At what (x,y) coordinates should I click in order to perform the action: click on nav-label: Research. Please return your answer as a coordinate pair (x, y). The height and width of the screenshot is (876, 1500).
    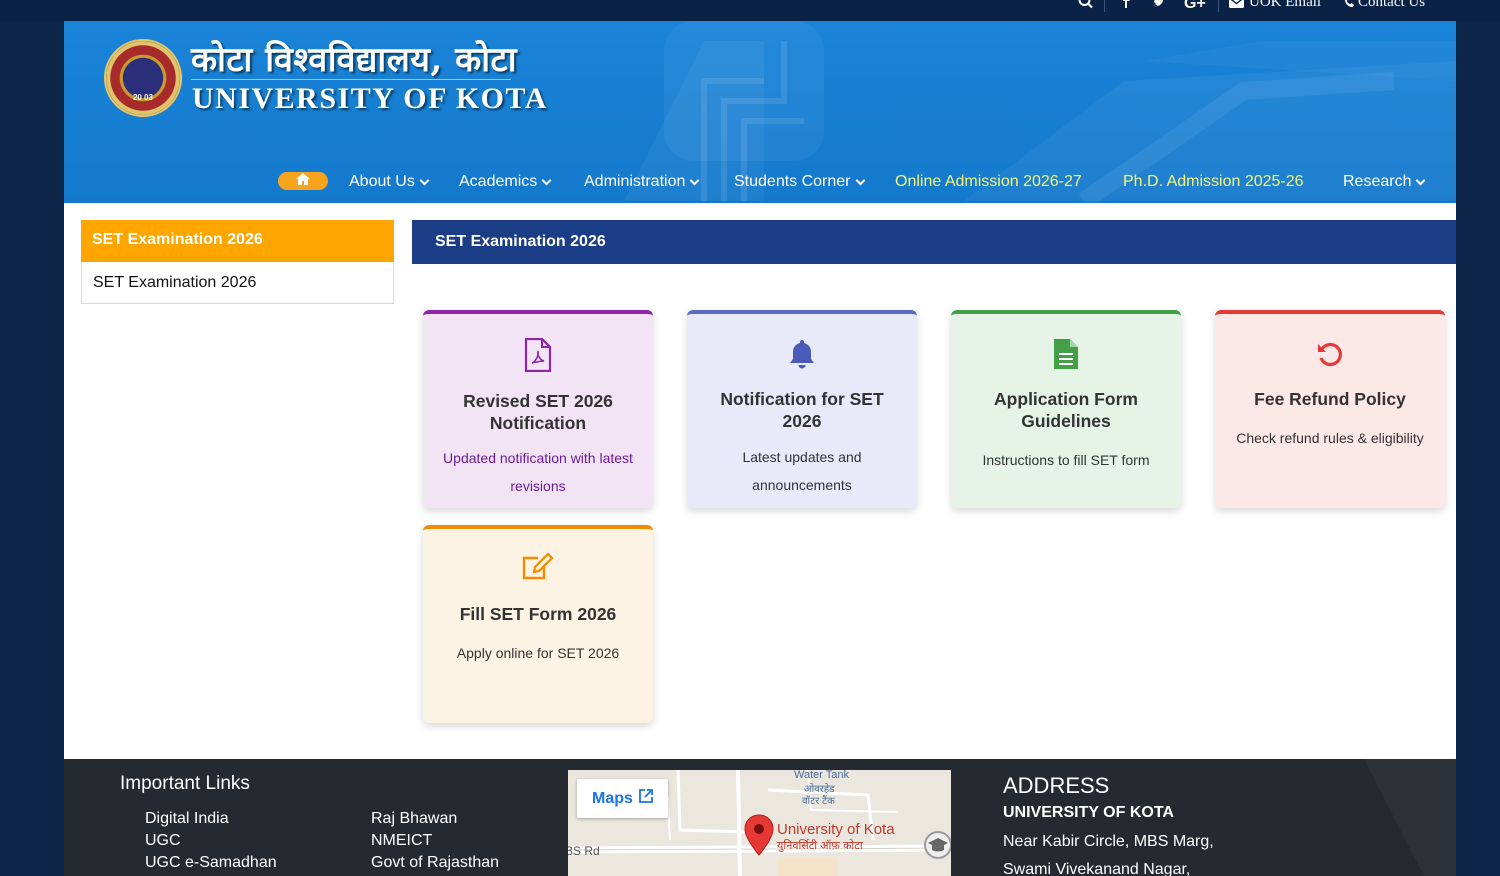
    Looking at the image, I should click on (1377, 181).